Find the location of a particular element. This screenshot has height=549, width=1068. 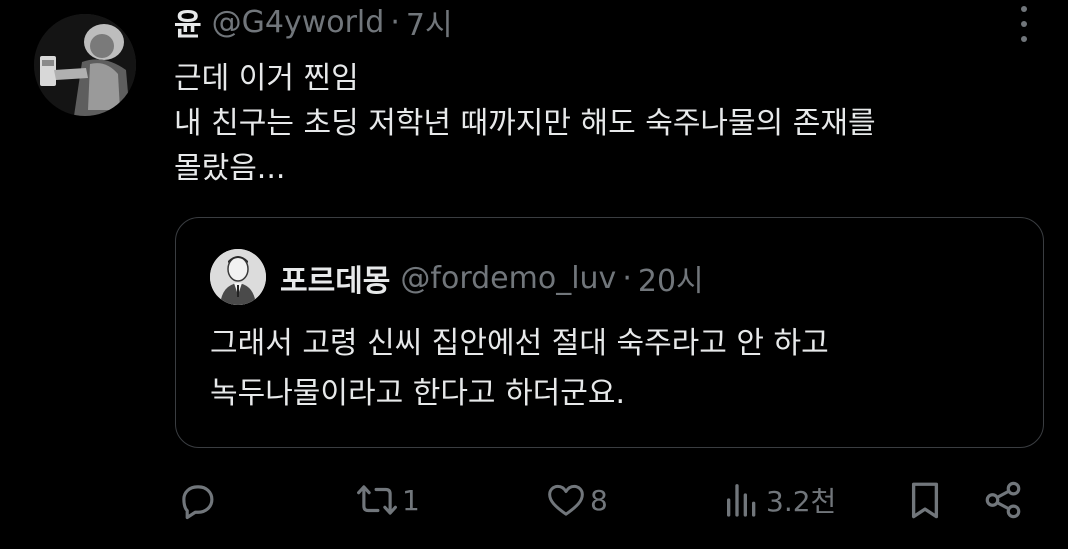

heart-icon is located at coordinates (566, 500).